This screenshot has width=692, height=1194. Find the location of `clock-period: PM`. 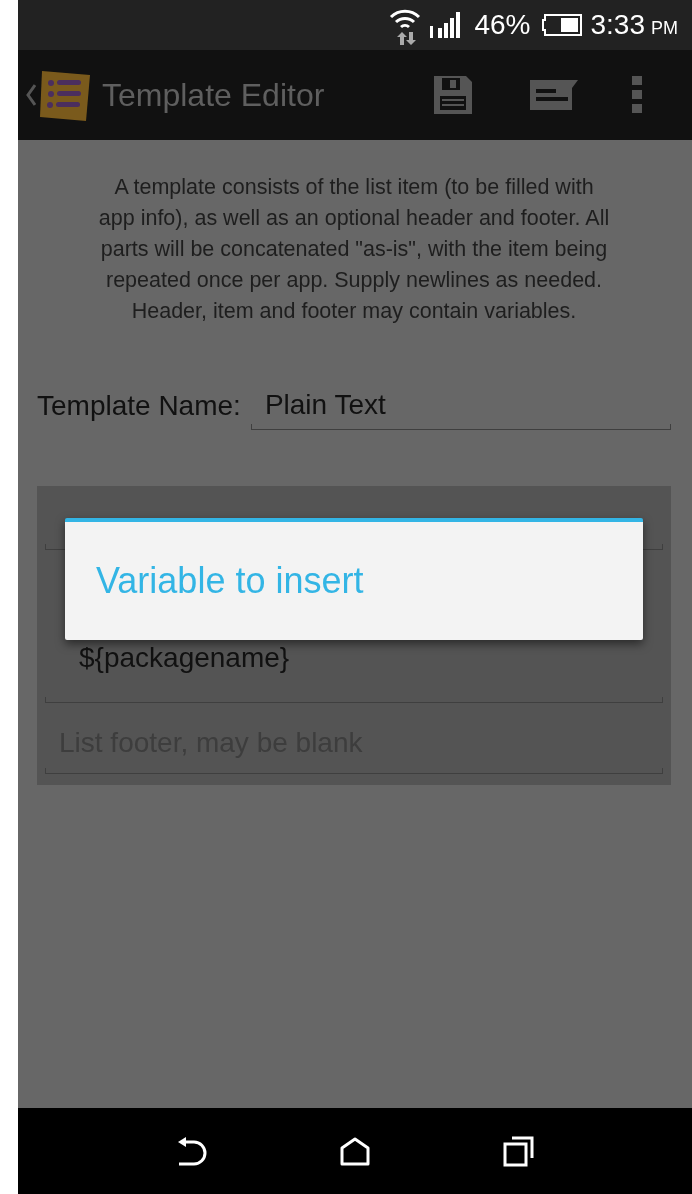

clock-period: PM is located at coordinates (664, 28).